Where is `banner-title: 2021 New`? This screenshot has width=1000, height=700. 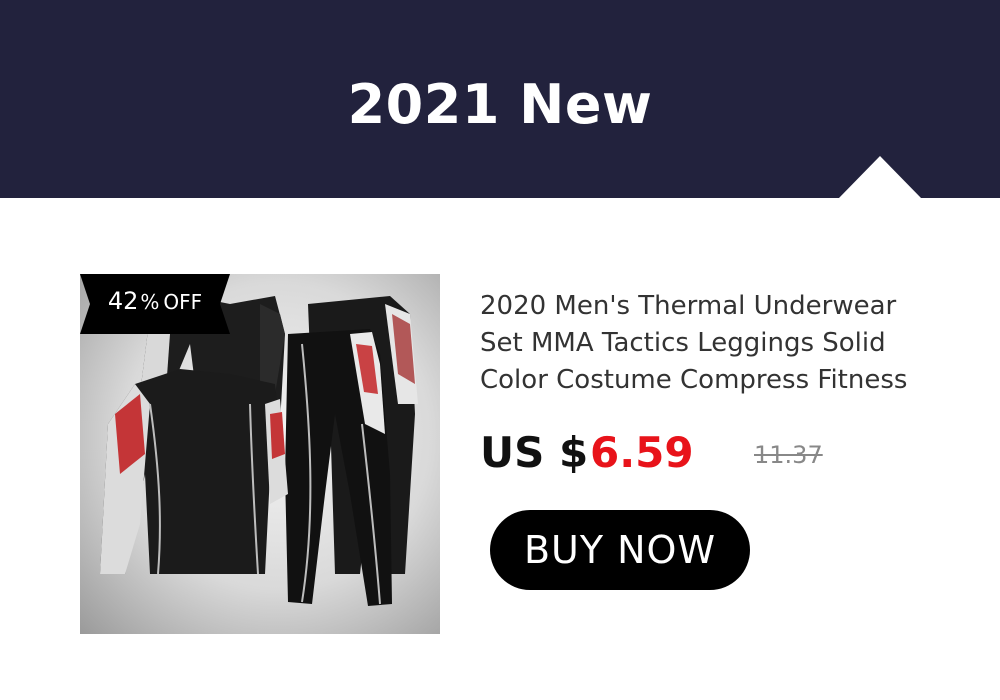 banner-title: 2021 New is located at coordinates (500, 104).